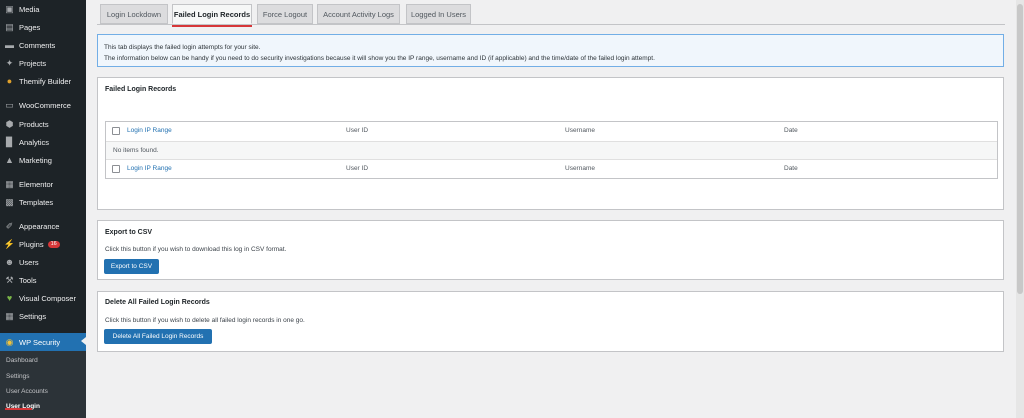 The width and height of the screenshot is (1024, 418). I want to click on tab-login-lockdown: Login Lockdown, so click(134, 14).